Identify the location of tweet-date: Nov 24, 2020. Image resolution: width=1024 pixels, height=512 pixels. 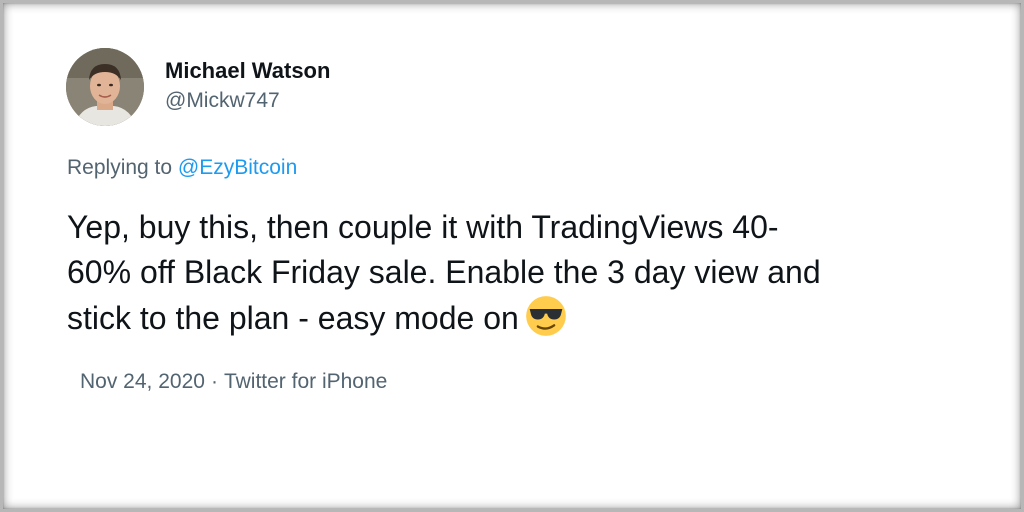
(142, 381).